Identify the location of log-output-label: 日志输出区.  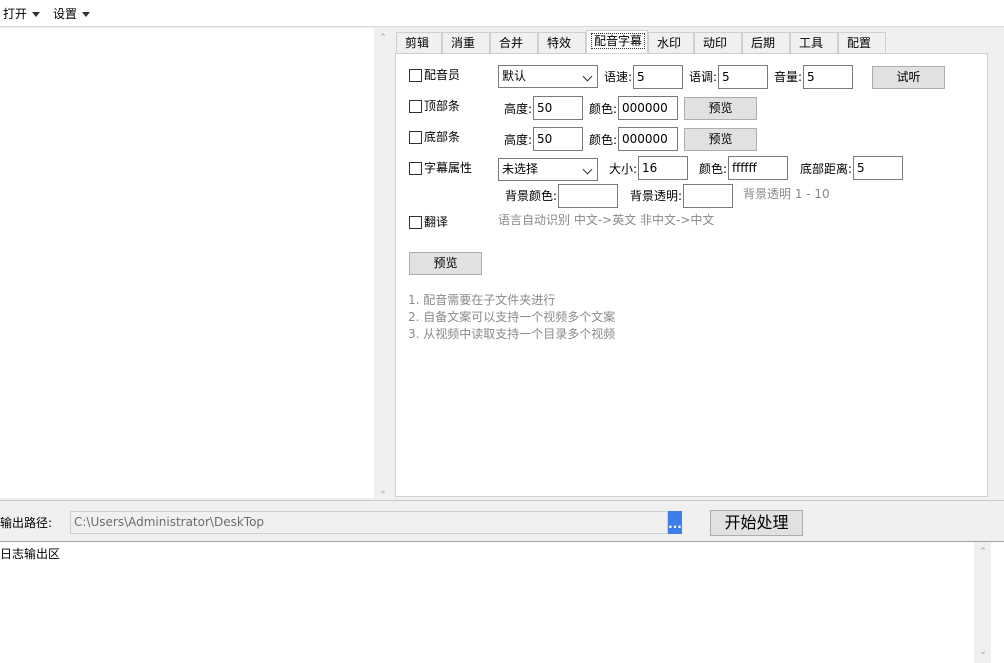
(30, 554).